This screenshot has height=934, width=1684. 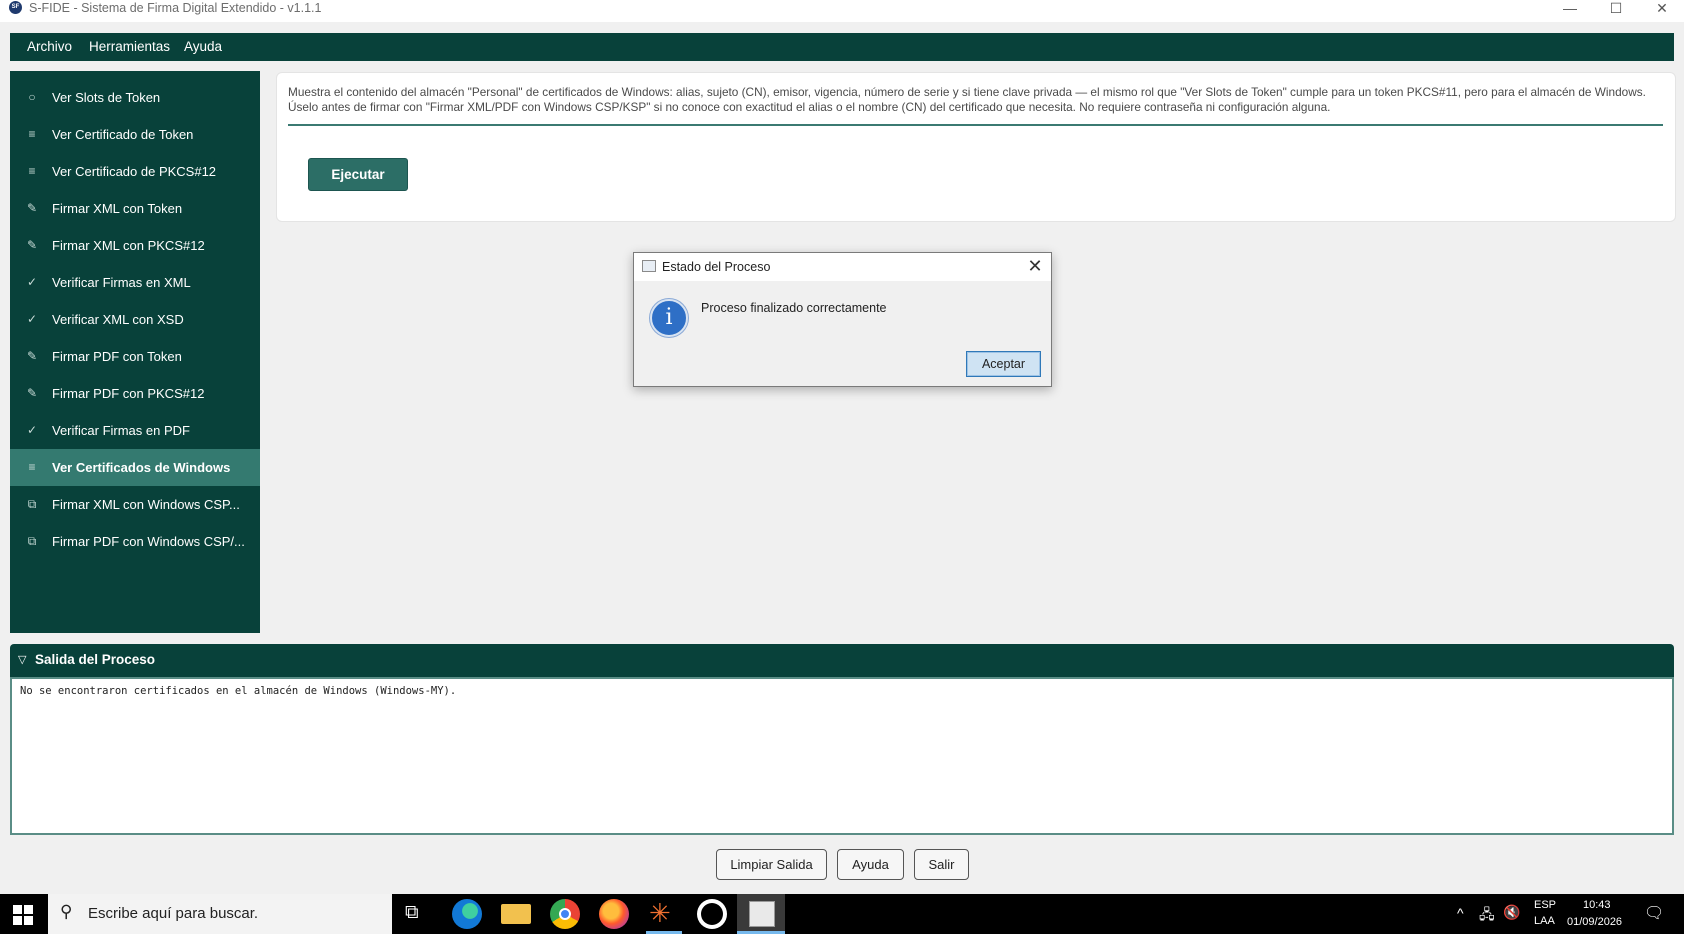 I want to click on sidebar-item-verificar-firmas-pdf: ✓ Verificar Firmas en PDF, so click(x=135, y=430).